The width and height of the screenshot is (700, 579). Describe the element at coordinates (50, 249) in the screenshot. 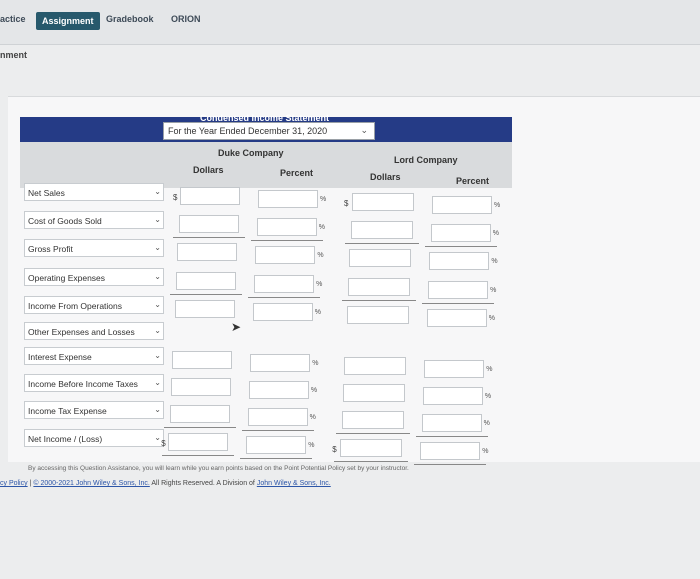

I see `row-label-text: Gross Profit` at that location.